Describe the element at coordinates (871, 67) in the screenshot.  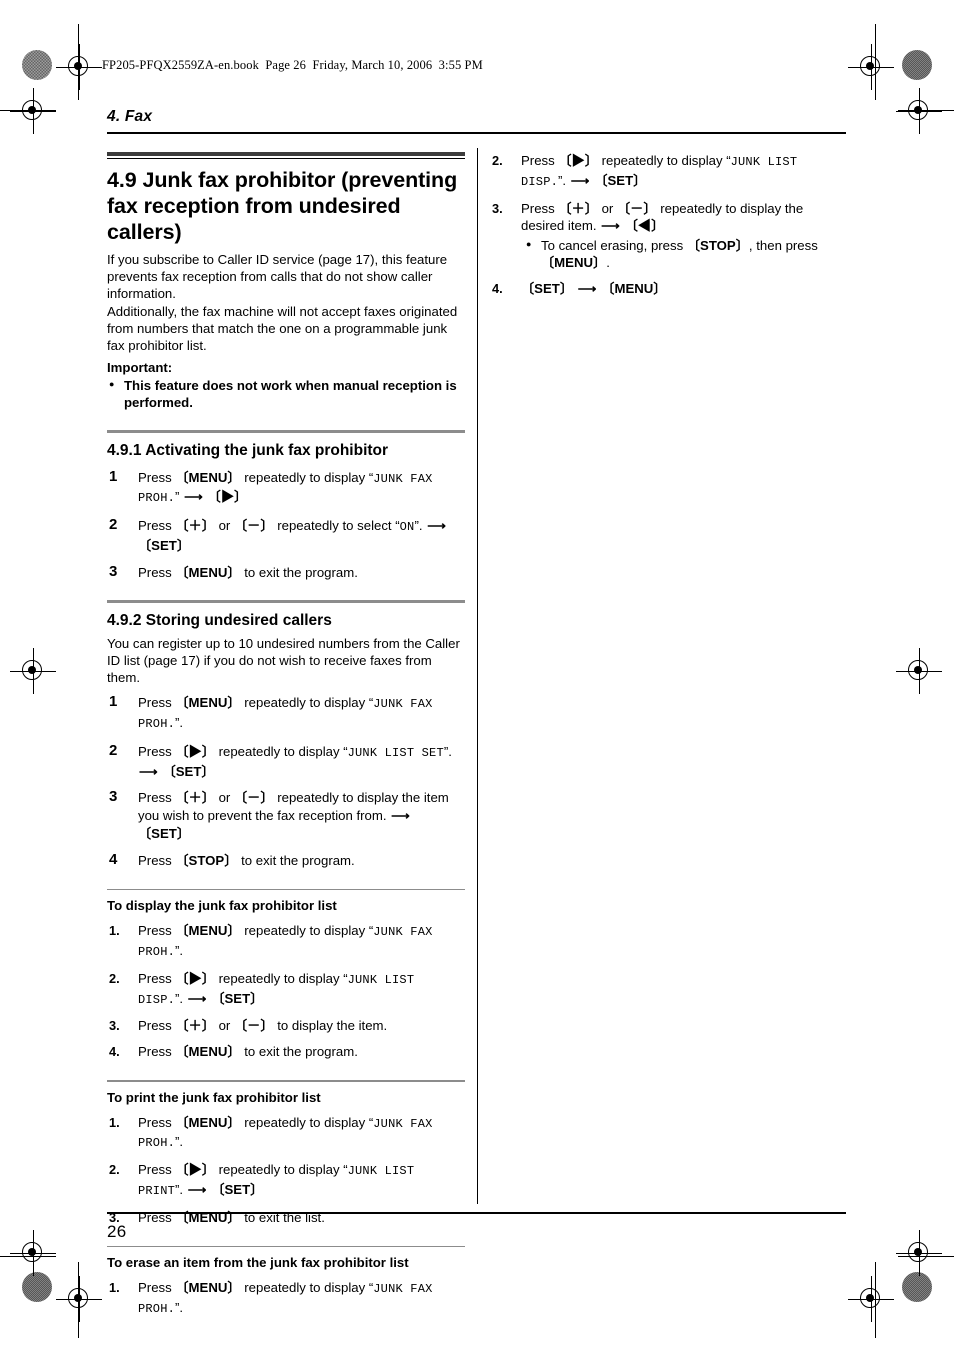
I see `registration-mark-top-right-inner` at that location.